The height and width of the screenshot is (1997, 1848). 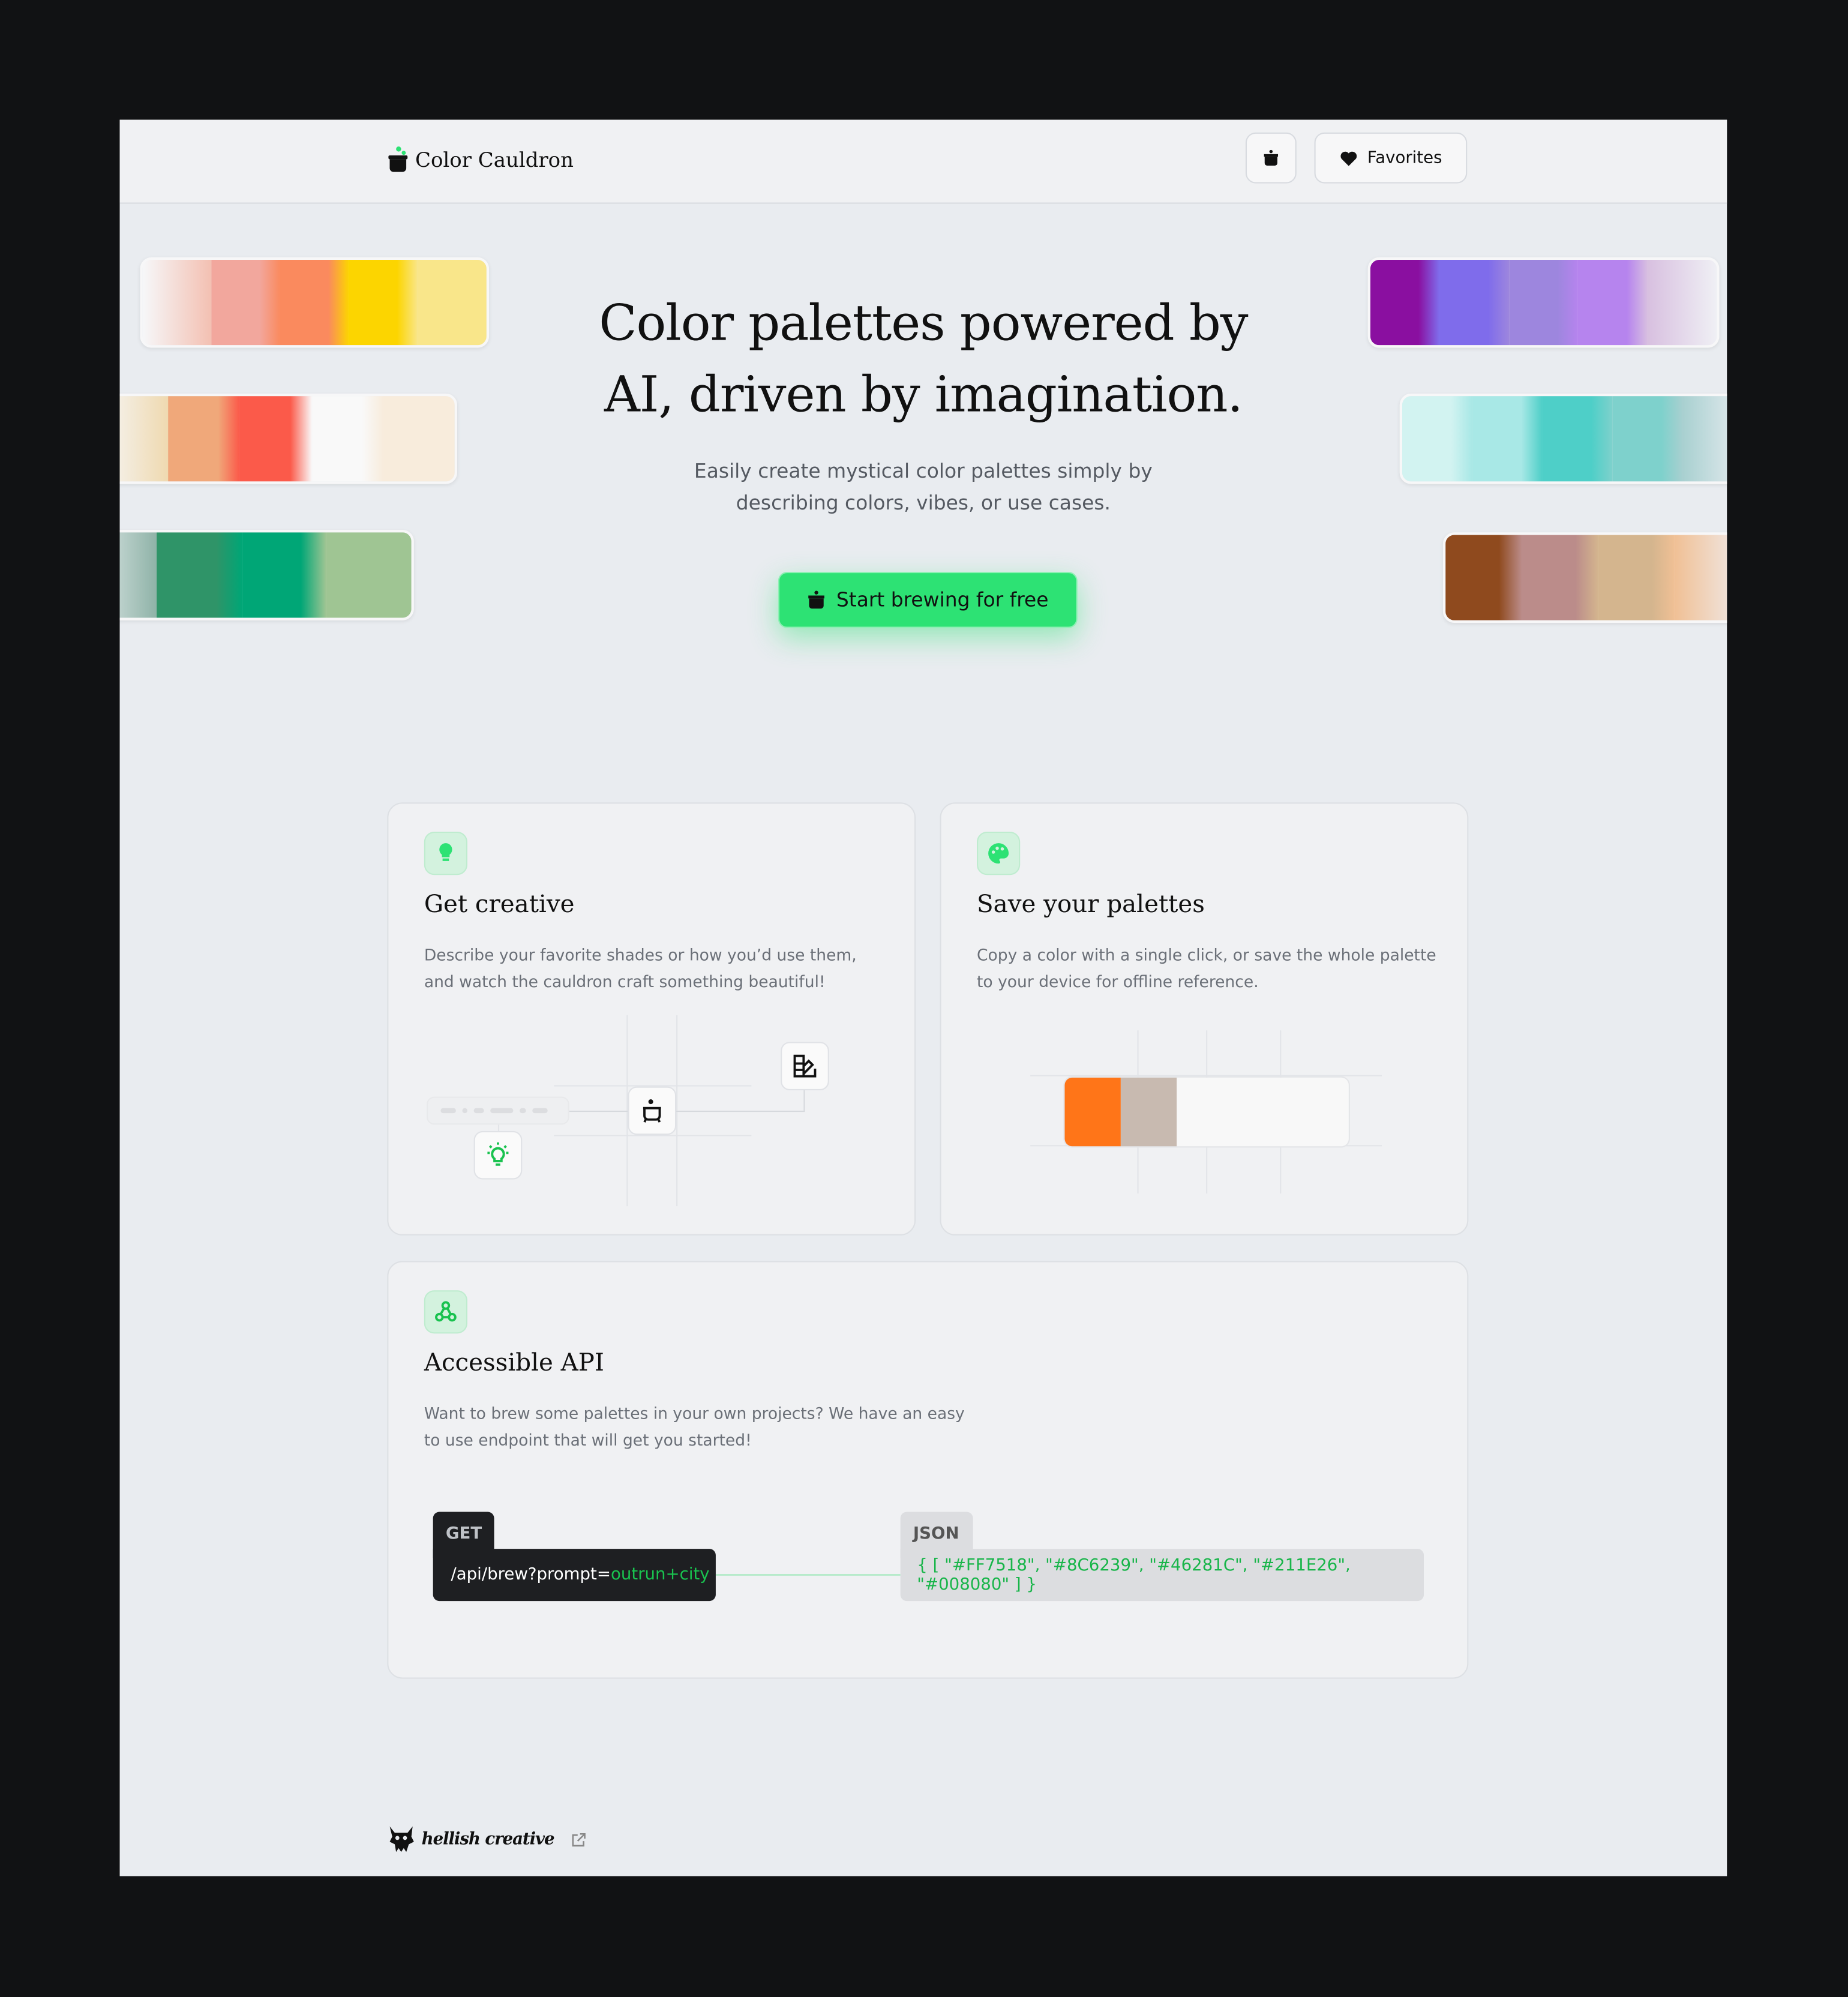 I want to click on desc-line: to your device for offline reference., so click(x=1118, y=981).